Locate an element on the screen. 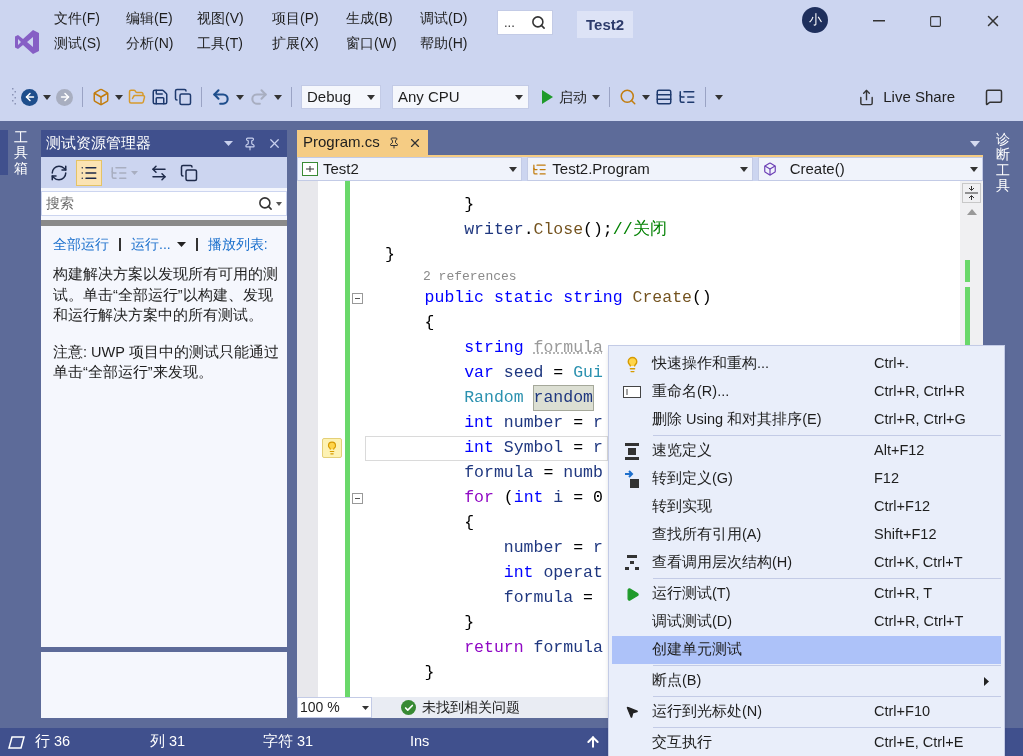 Image resolution: width=1023 pixels, height=756 pixels. search-icon is located at coordinates (265, 203).